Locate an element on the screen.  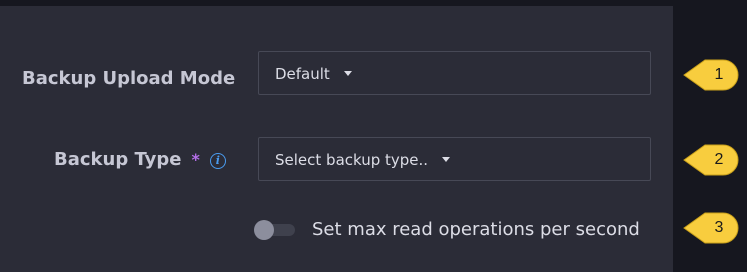
backup-upload-mode-label-text: Backup Upload Mode is located at coordinates (129, 78).